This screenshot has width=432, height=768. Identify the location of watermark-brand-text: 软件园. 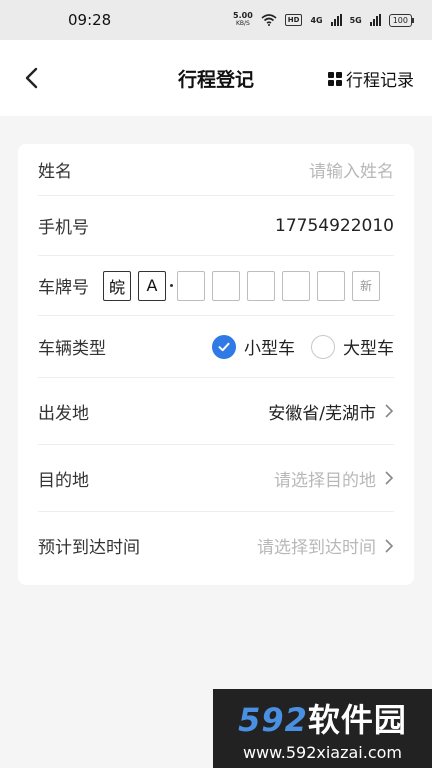
(357, 720).